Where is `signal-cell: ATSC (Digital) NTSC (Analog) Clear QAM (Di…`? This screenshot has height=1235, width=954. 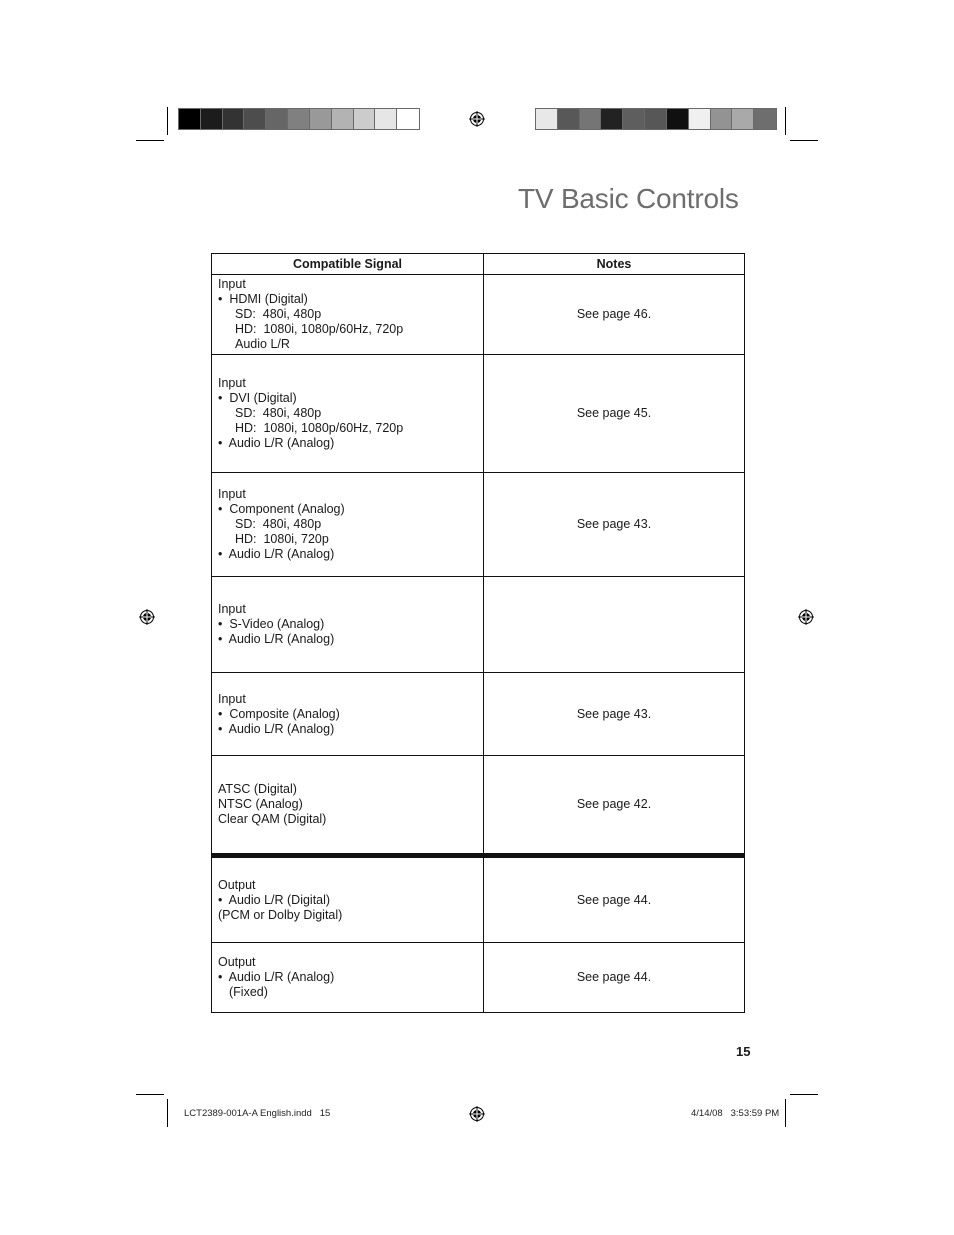
signal-cell: ATSC (Digital) NTSC (Analog) Clear QAM (Di… is located at coordinates (347, 805).